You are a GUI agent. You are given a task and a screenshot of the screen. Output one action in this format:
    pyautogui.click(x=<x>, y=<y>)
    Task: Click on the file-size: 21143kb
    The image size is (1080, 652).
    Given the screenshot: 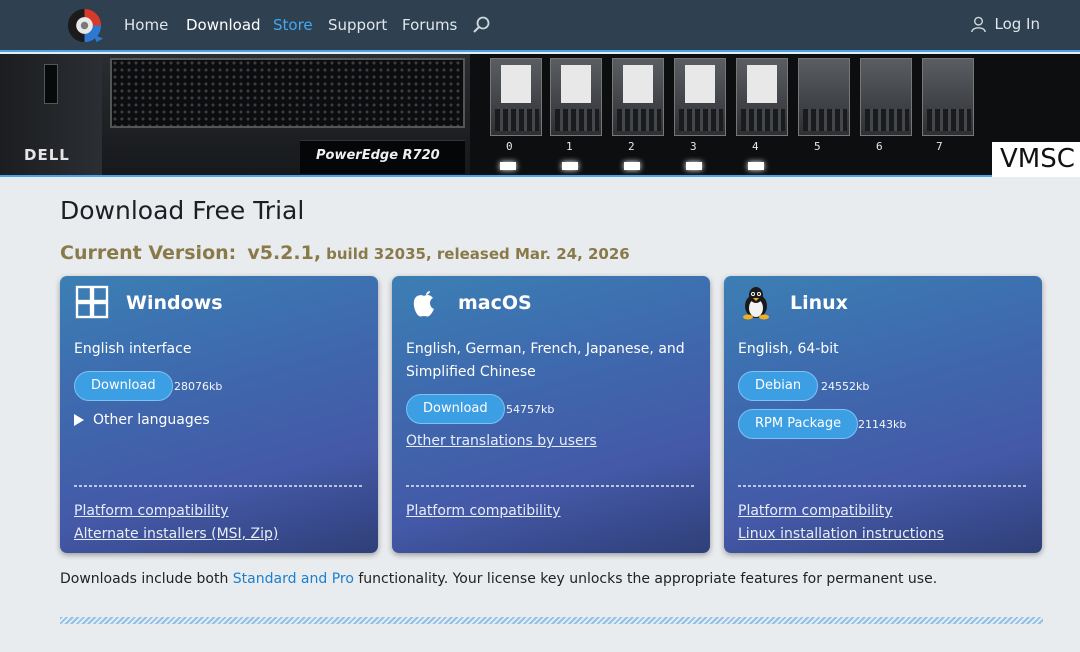 What is the action you would take?
    pyautogui.click(x=882, y=424)
    